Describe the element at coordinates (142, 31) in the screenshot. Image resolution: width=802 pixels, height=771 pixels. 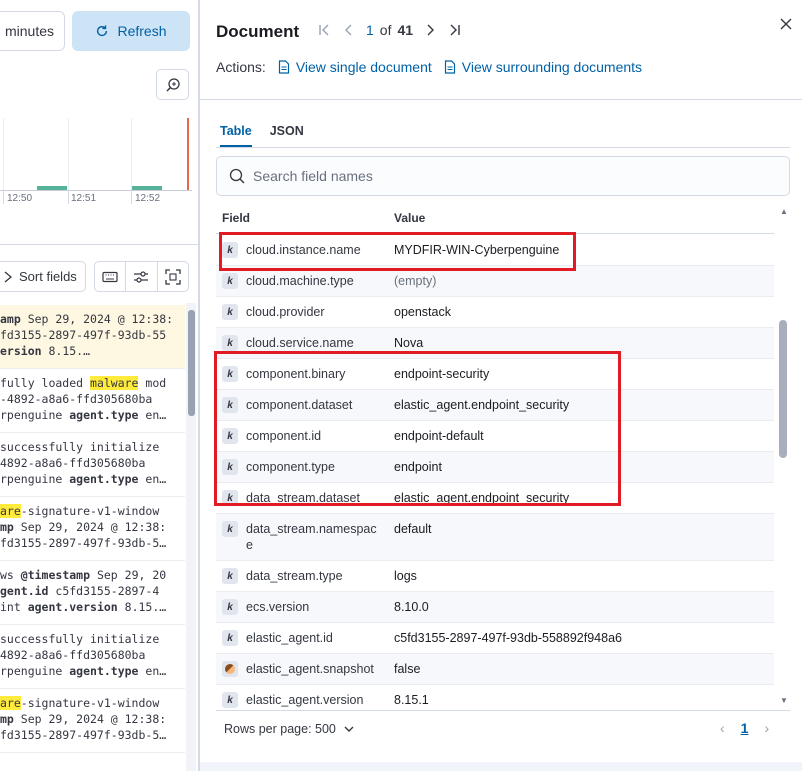
I see `refresh-label: Refresh` at that location.